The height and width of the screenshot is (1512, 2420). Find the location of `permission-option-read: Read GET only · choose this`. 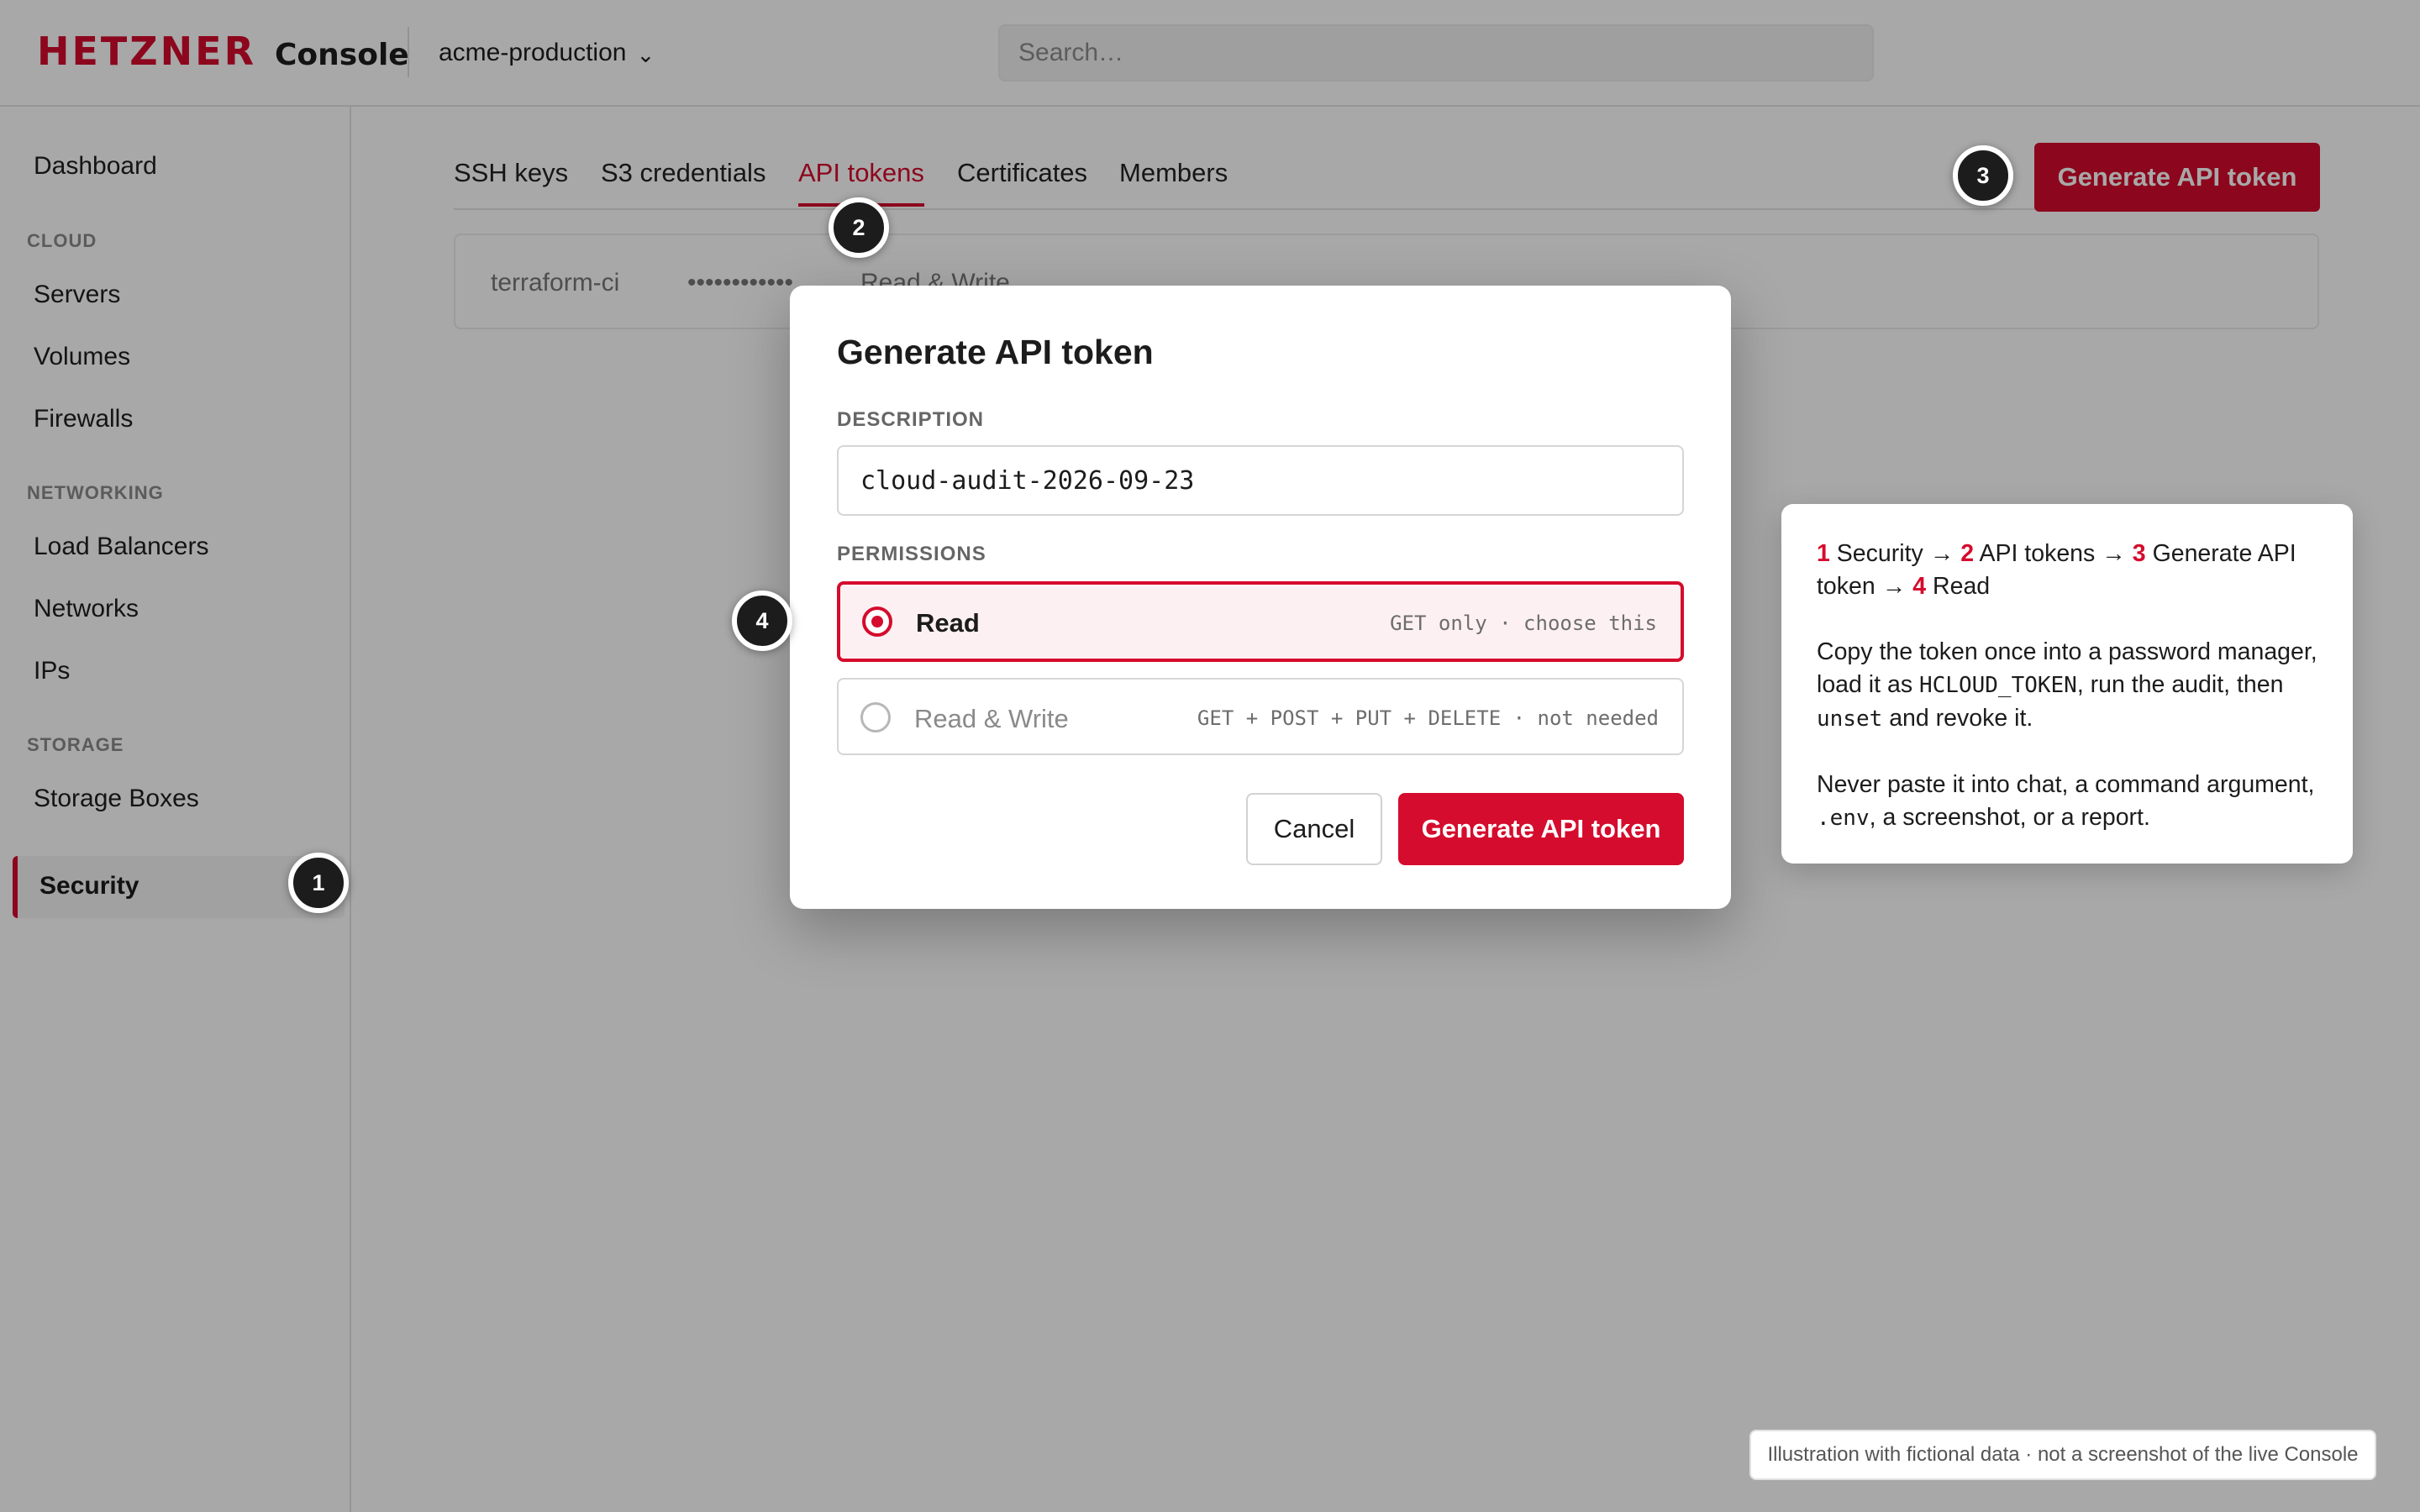

permission-option-read: Read GET only · choose this is located at coordinates (1260, 621).